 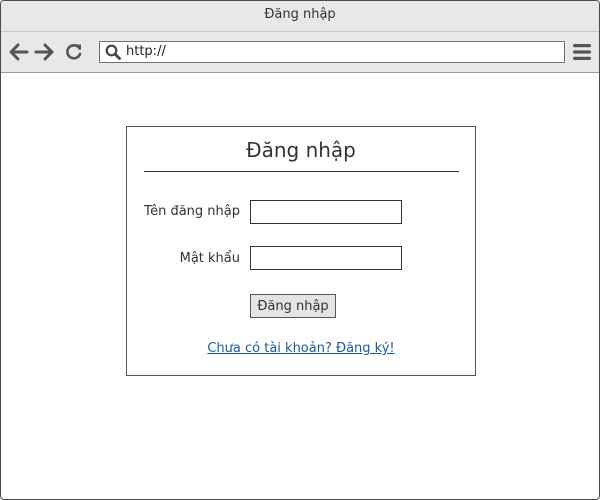 I want to click on reload-button, so click(x=74, y=52).